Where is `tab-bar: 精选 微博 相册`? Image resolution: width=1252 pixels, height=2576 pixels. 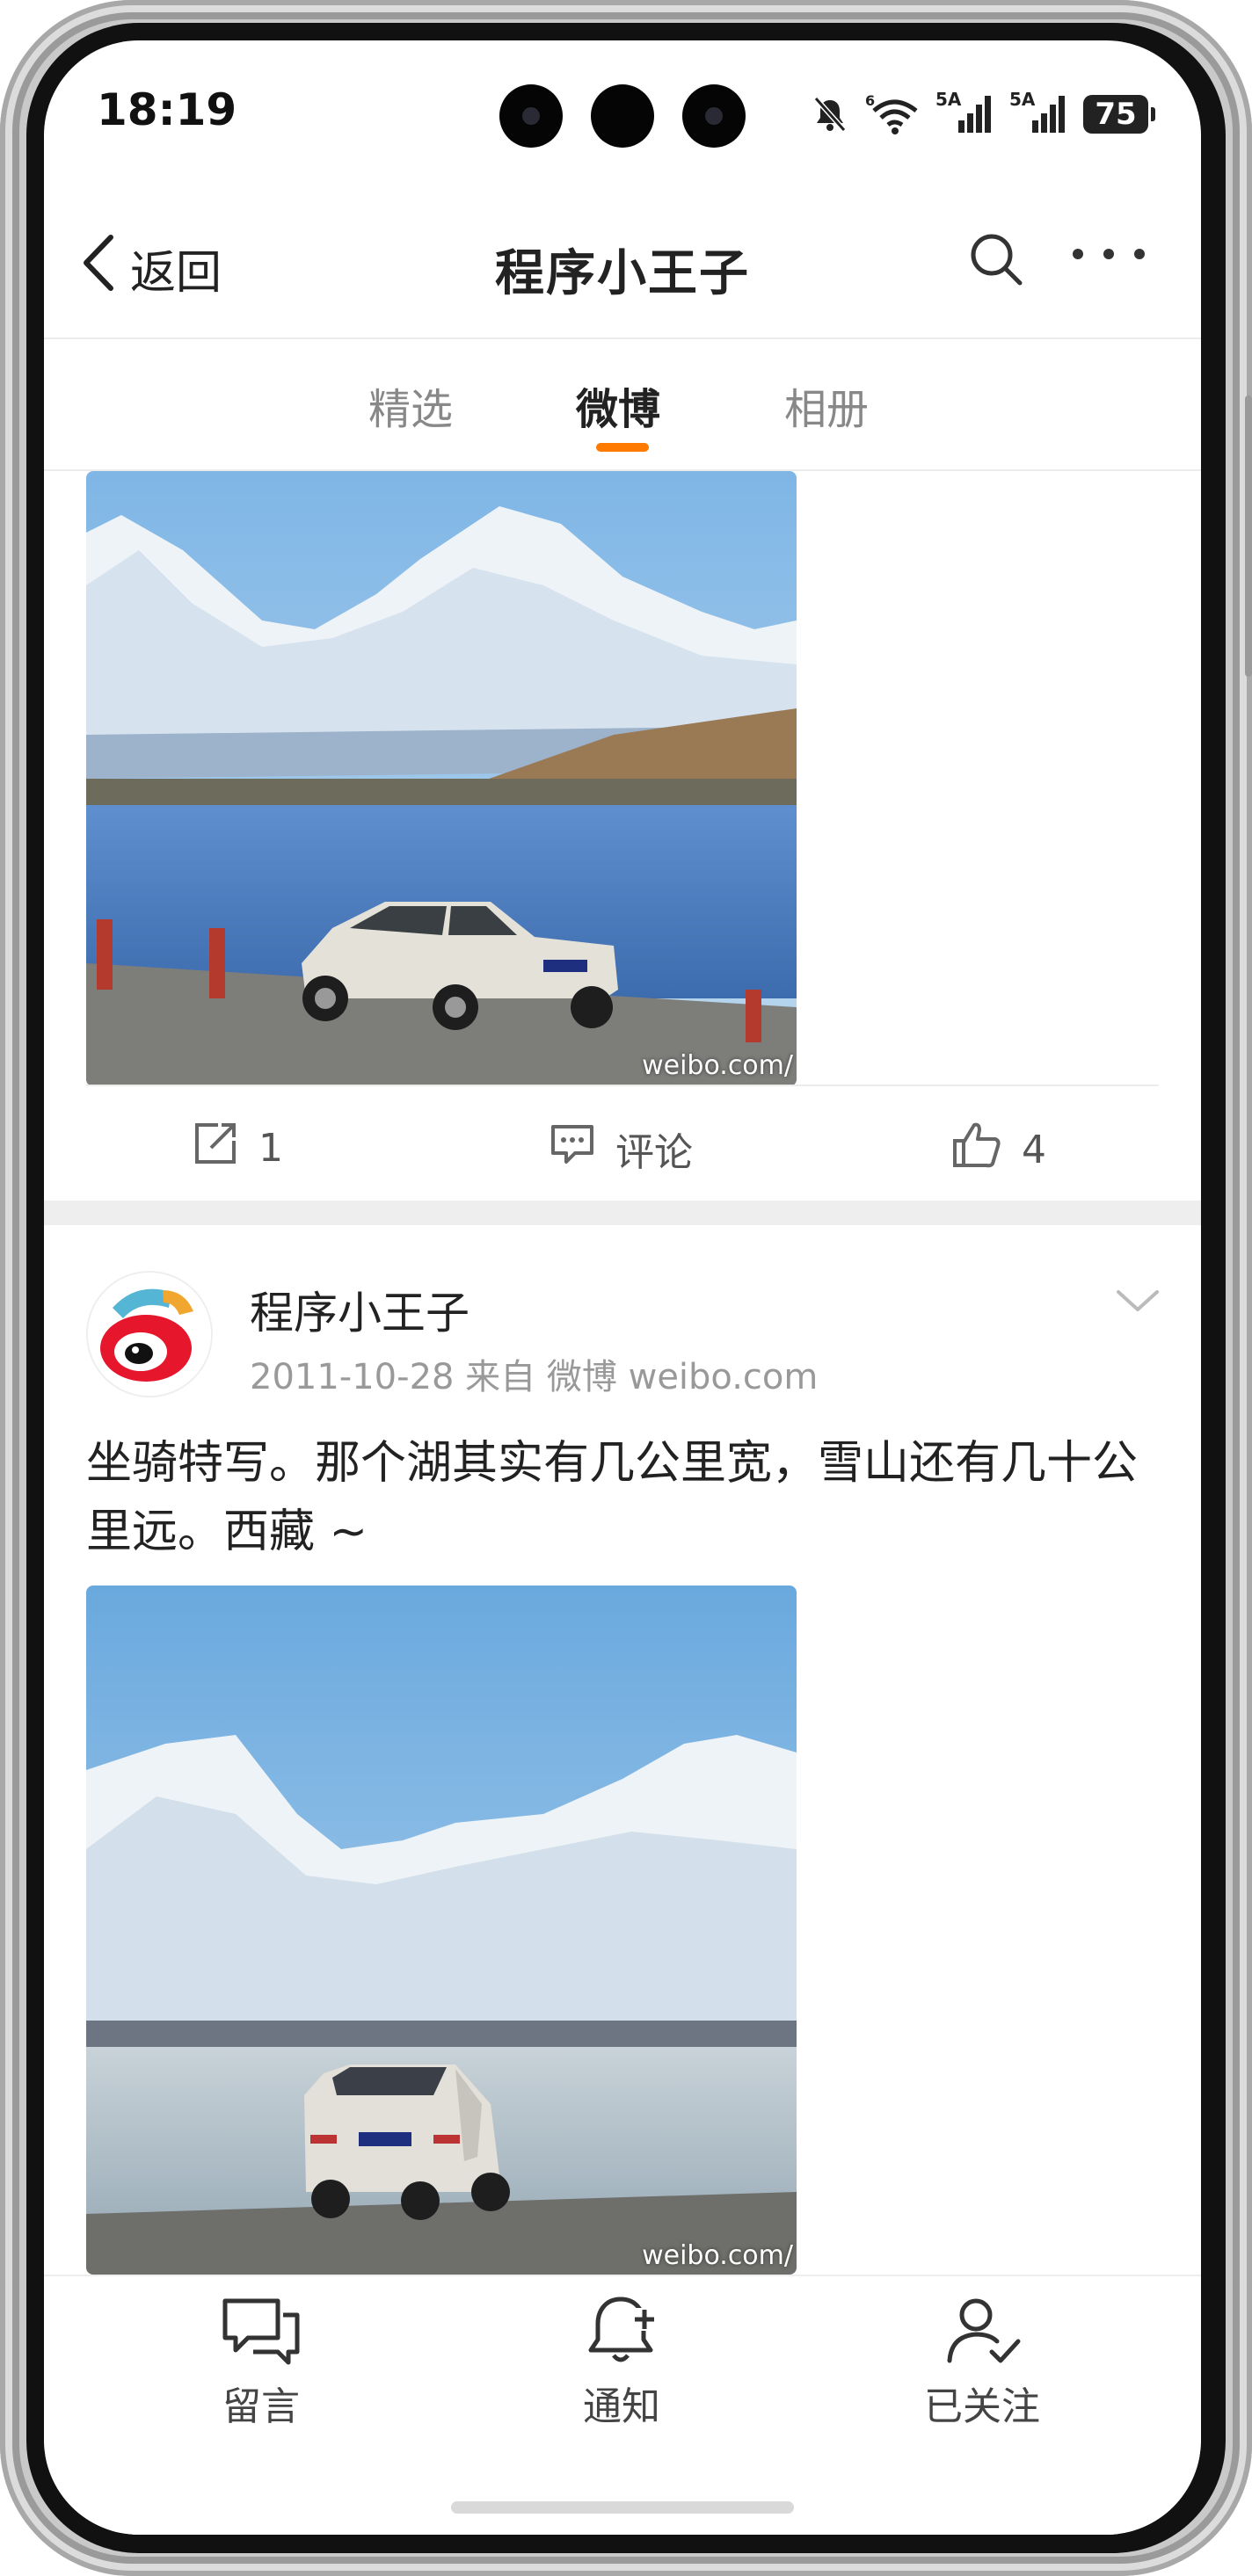
tab-bar: 精选 微博 相册 is located at coordinates (622, 405).